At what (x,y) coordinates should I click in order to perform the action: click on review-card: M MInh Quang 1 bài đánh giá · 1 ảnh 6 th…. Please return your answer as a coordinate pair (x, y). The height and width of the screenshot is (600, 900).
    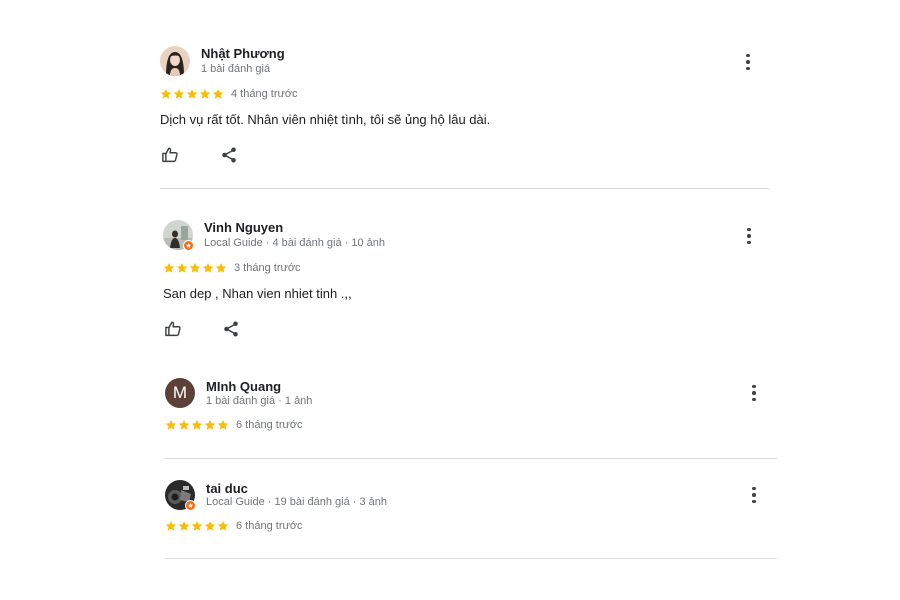
    Looking at the image, I should click on (470, 413).